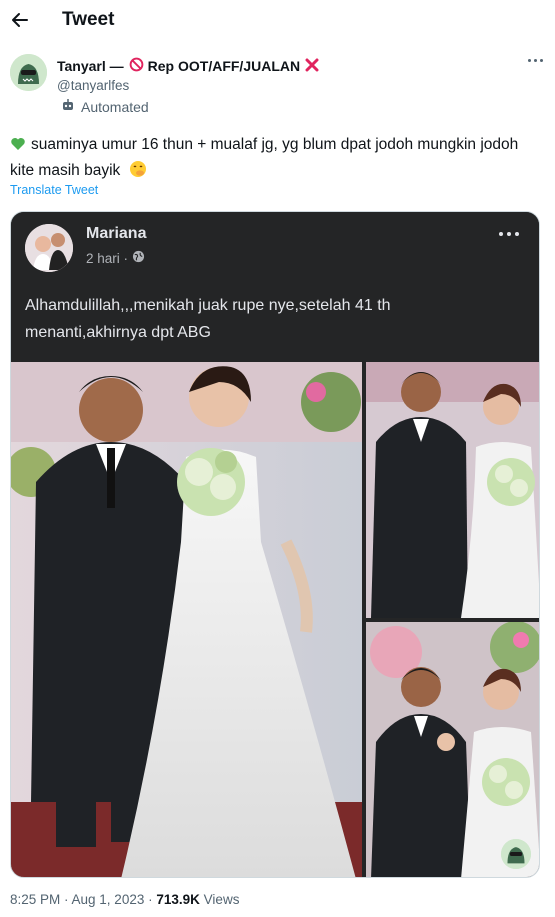  Describe the element at coordinates (115, 106) in the screenshot. I see `automated-text: Automated` at that location.